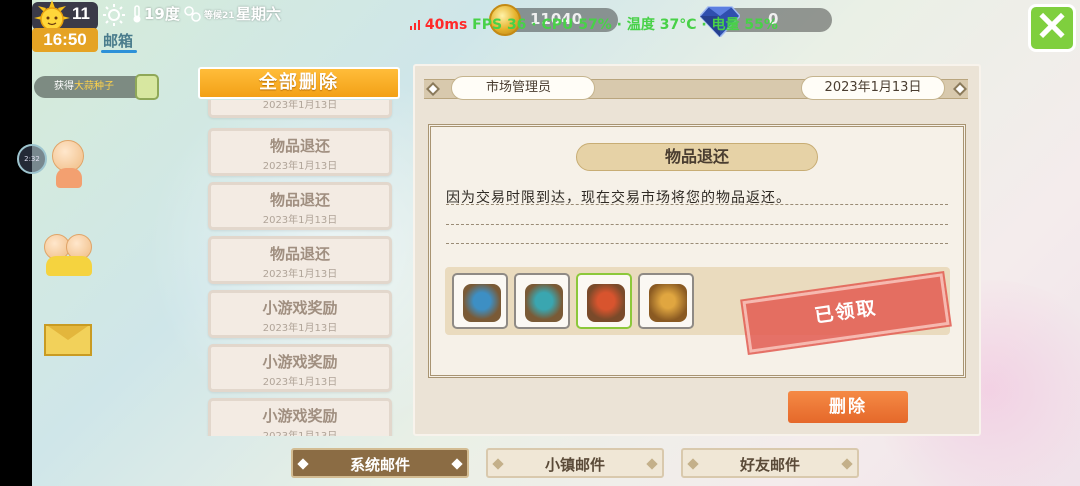 Image resolution: width=1080 pixels, height=486 pixels. I want to click on tab-label: 小镇邮件, so click(574, 465).